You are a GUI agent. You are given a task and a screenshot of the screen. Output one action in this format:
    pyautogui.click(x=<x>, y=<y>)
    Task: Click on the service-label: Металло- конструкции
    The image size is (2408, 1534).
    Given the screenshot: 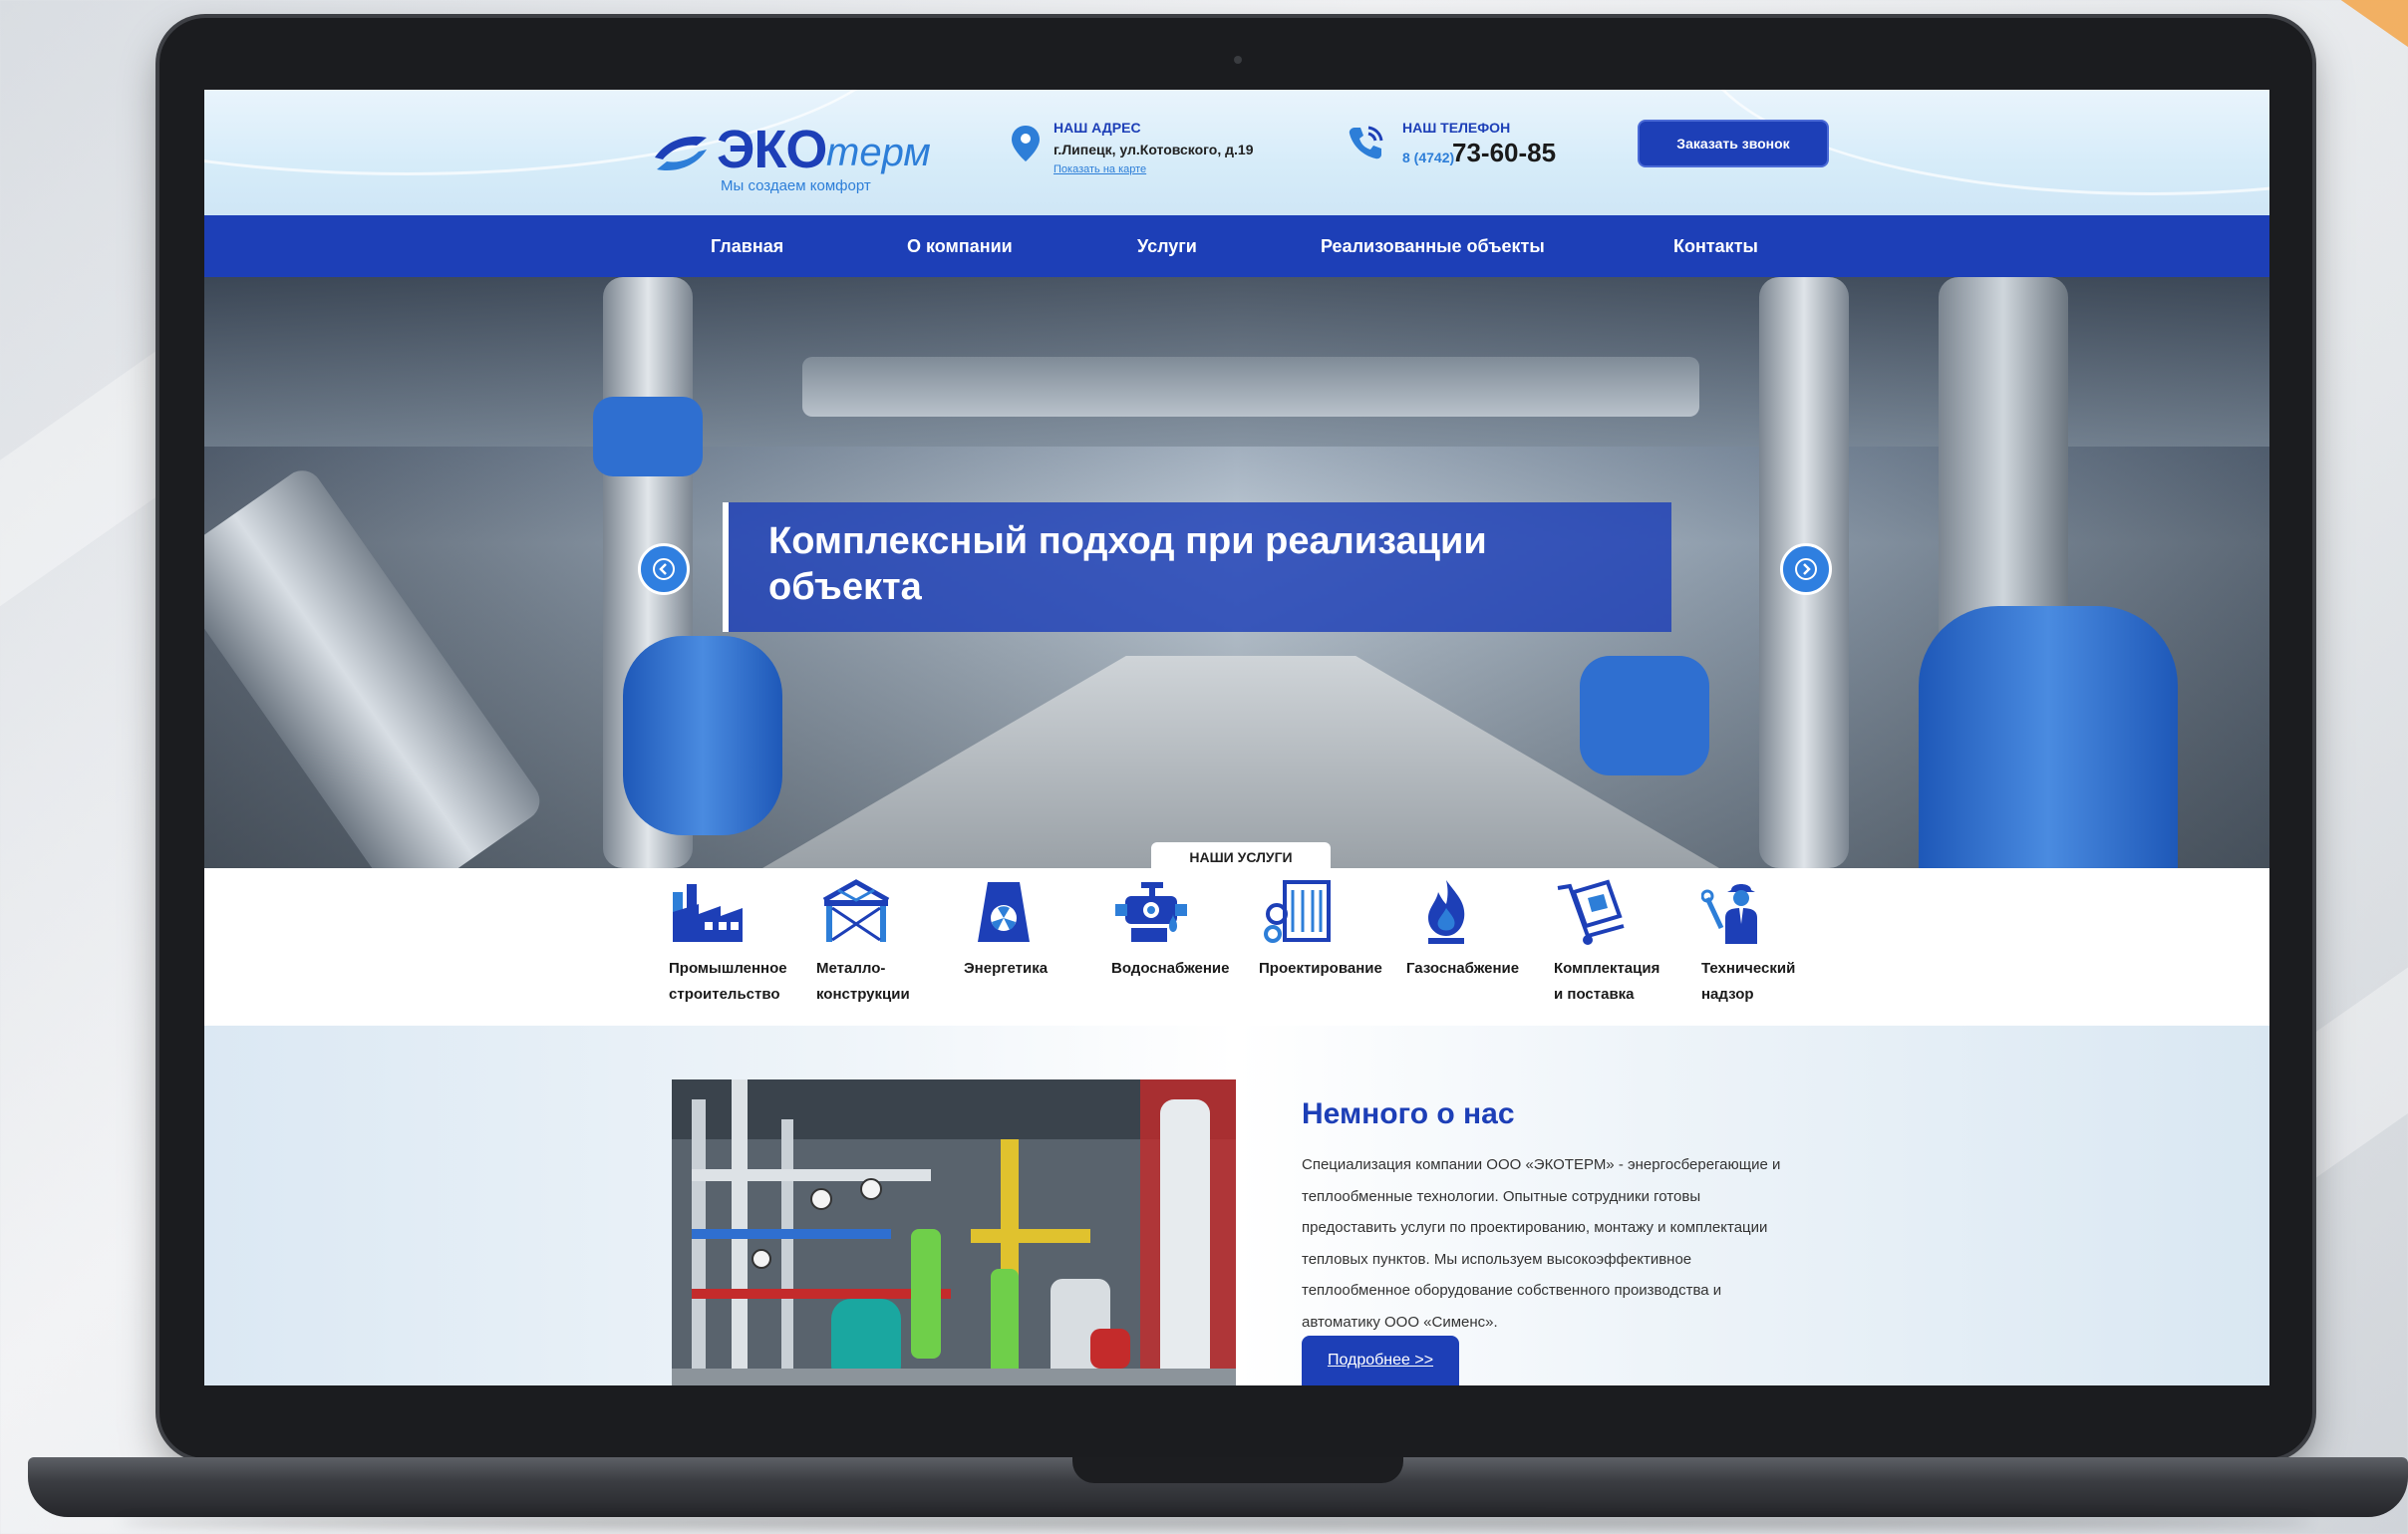 What is the action you would take?
    pyautogui.click(x=863, y=982)
    